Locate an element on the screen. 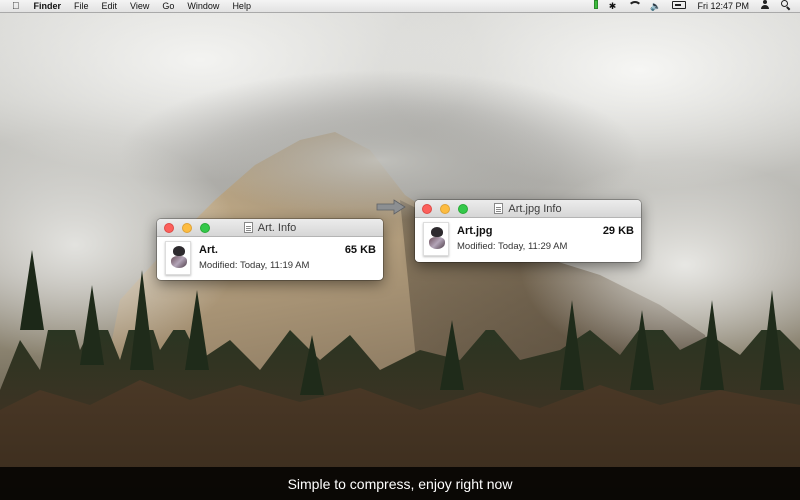 The height and width of the screenshot is (500, 800). file-modified-date: Modified: Today, 11:29 AM is located at coordinates (512, 246).